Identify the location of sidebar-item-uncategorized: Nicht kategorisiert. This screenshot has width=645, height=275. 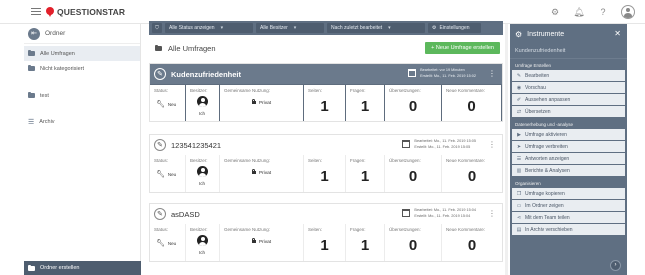
(82, 68).